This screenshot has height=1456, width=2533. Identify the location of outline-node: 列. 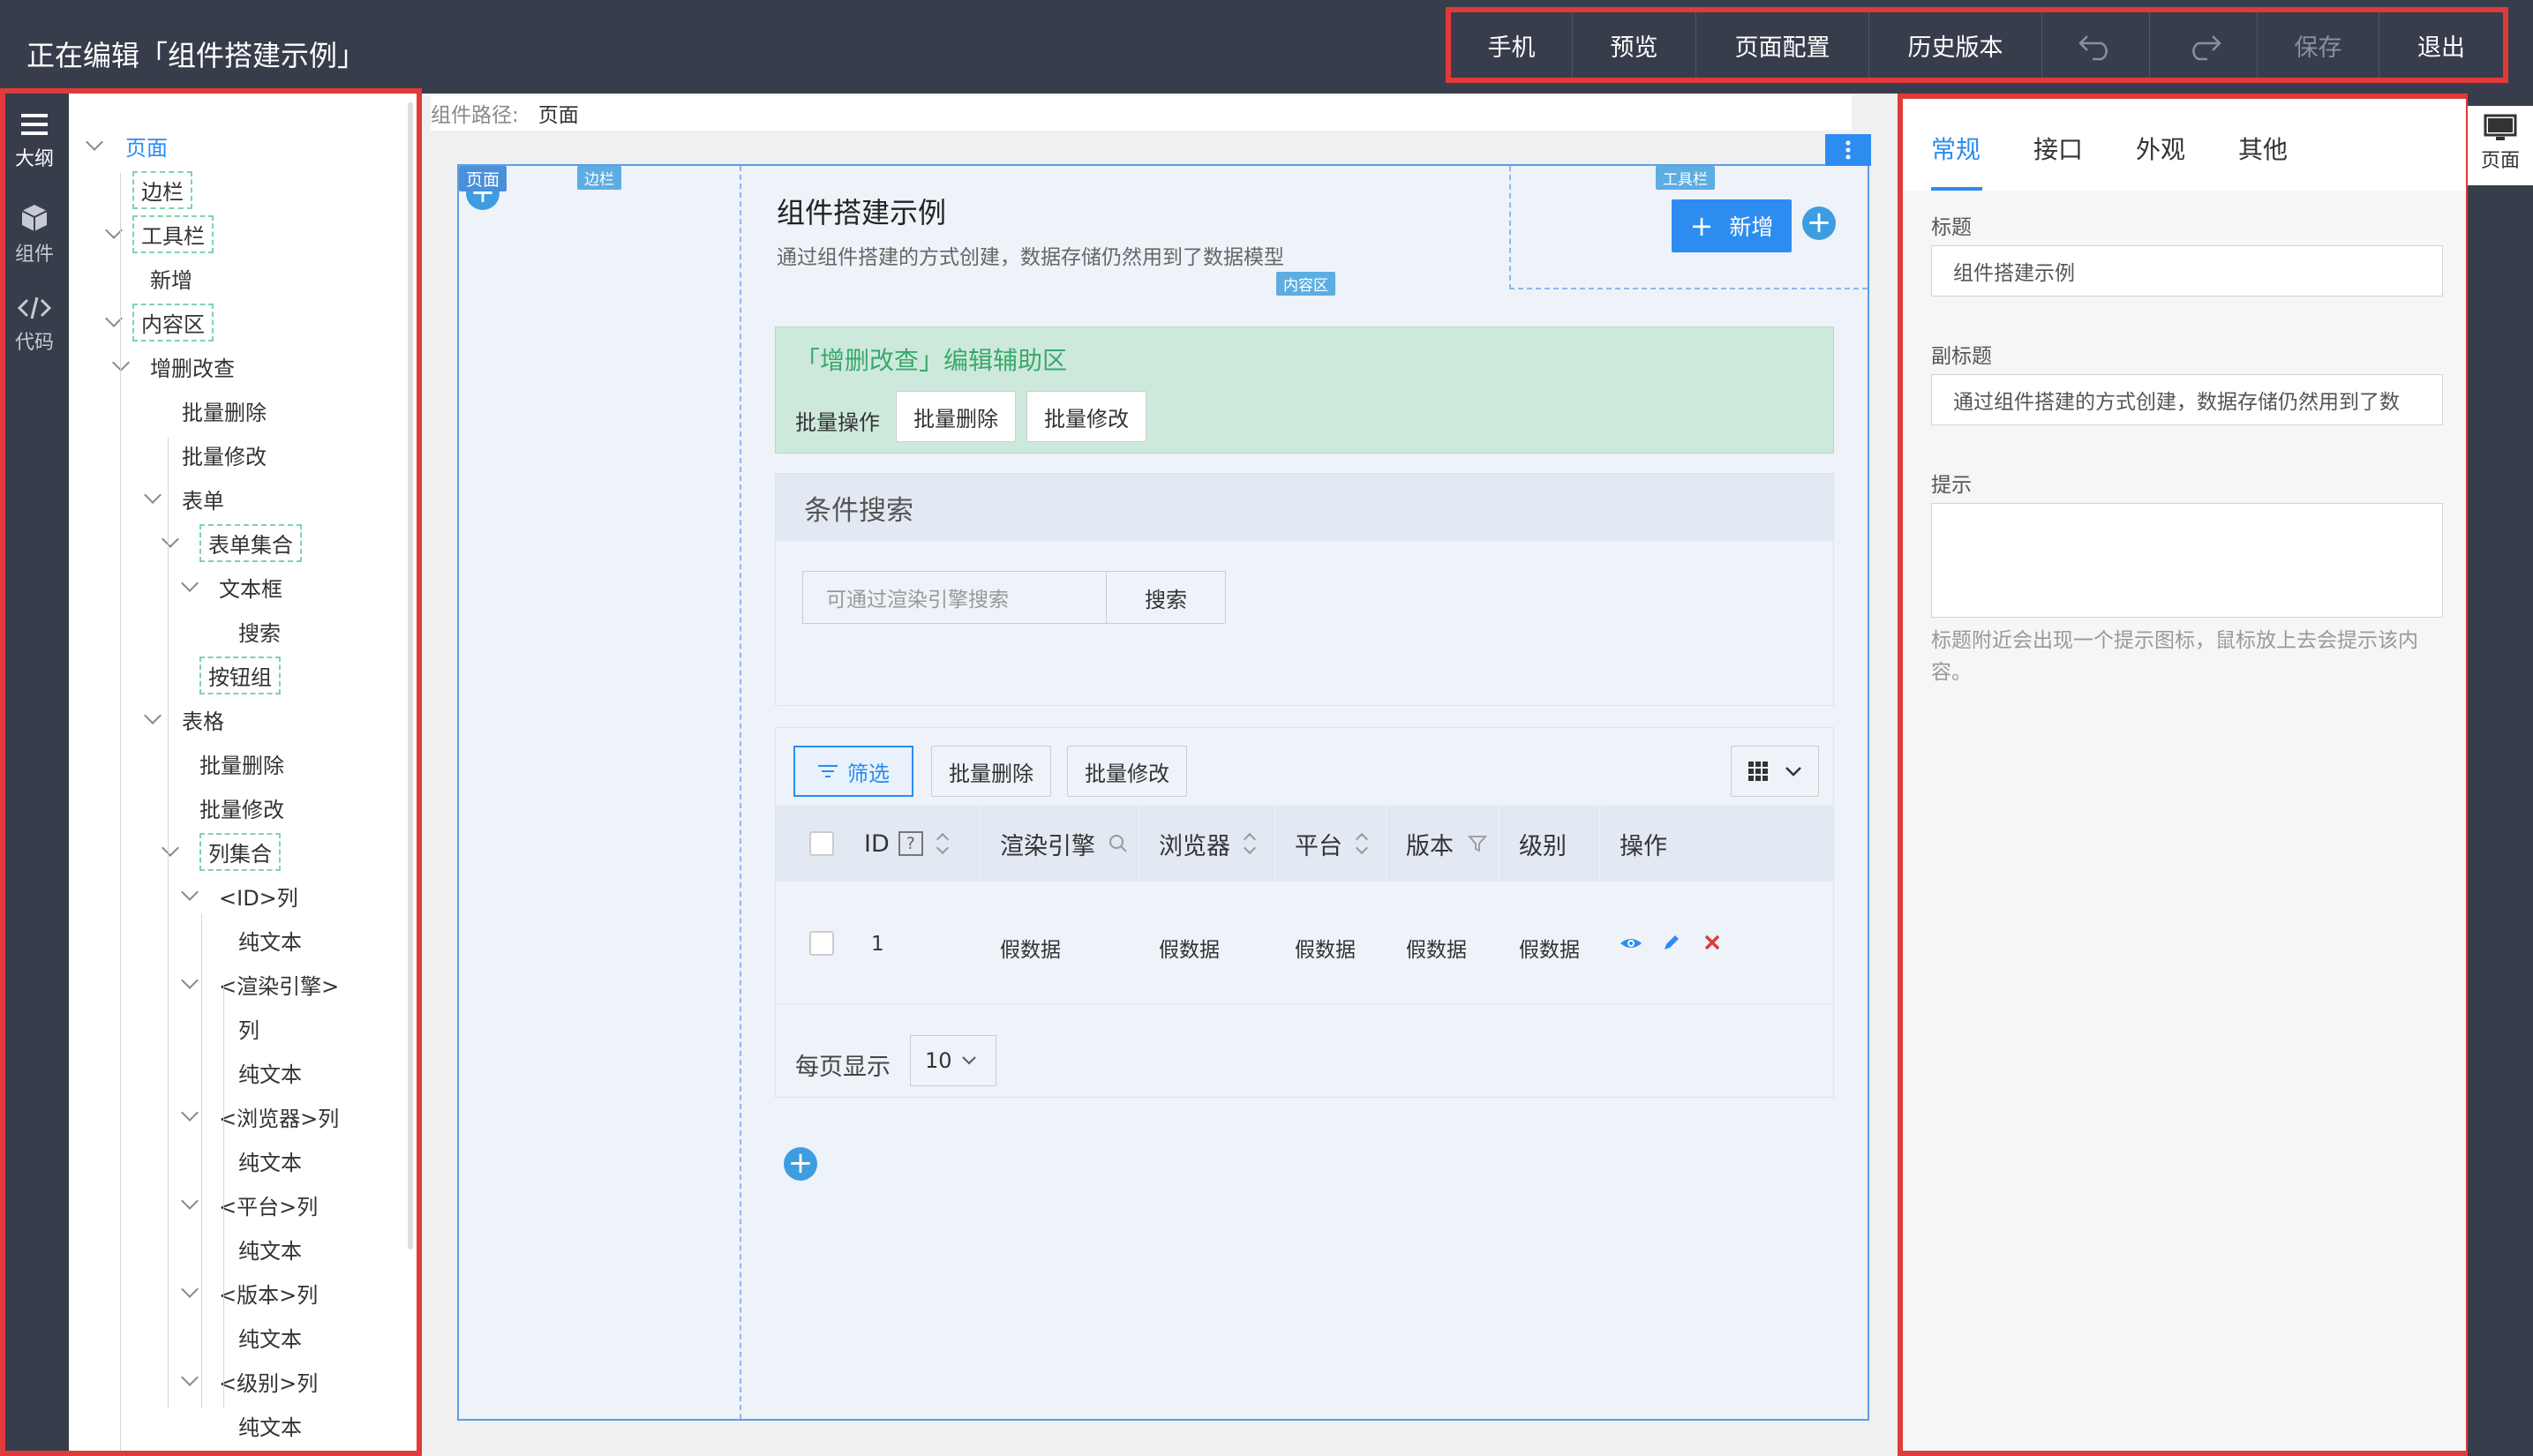
(249, 1028).